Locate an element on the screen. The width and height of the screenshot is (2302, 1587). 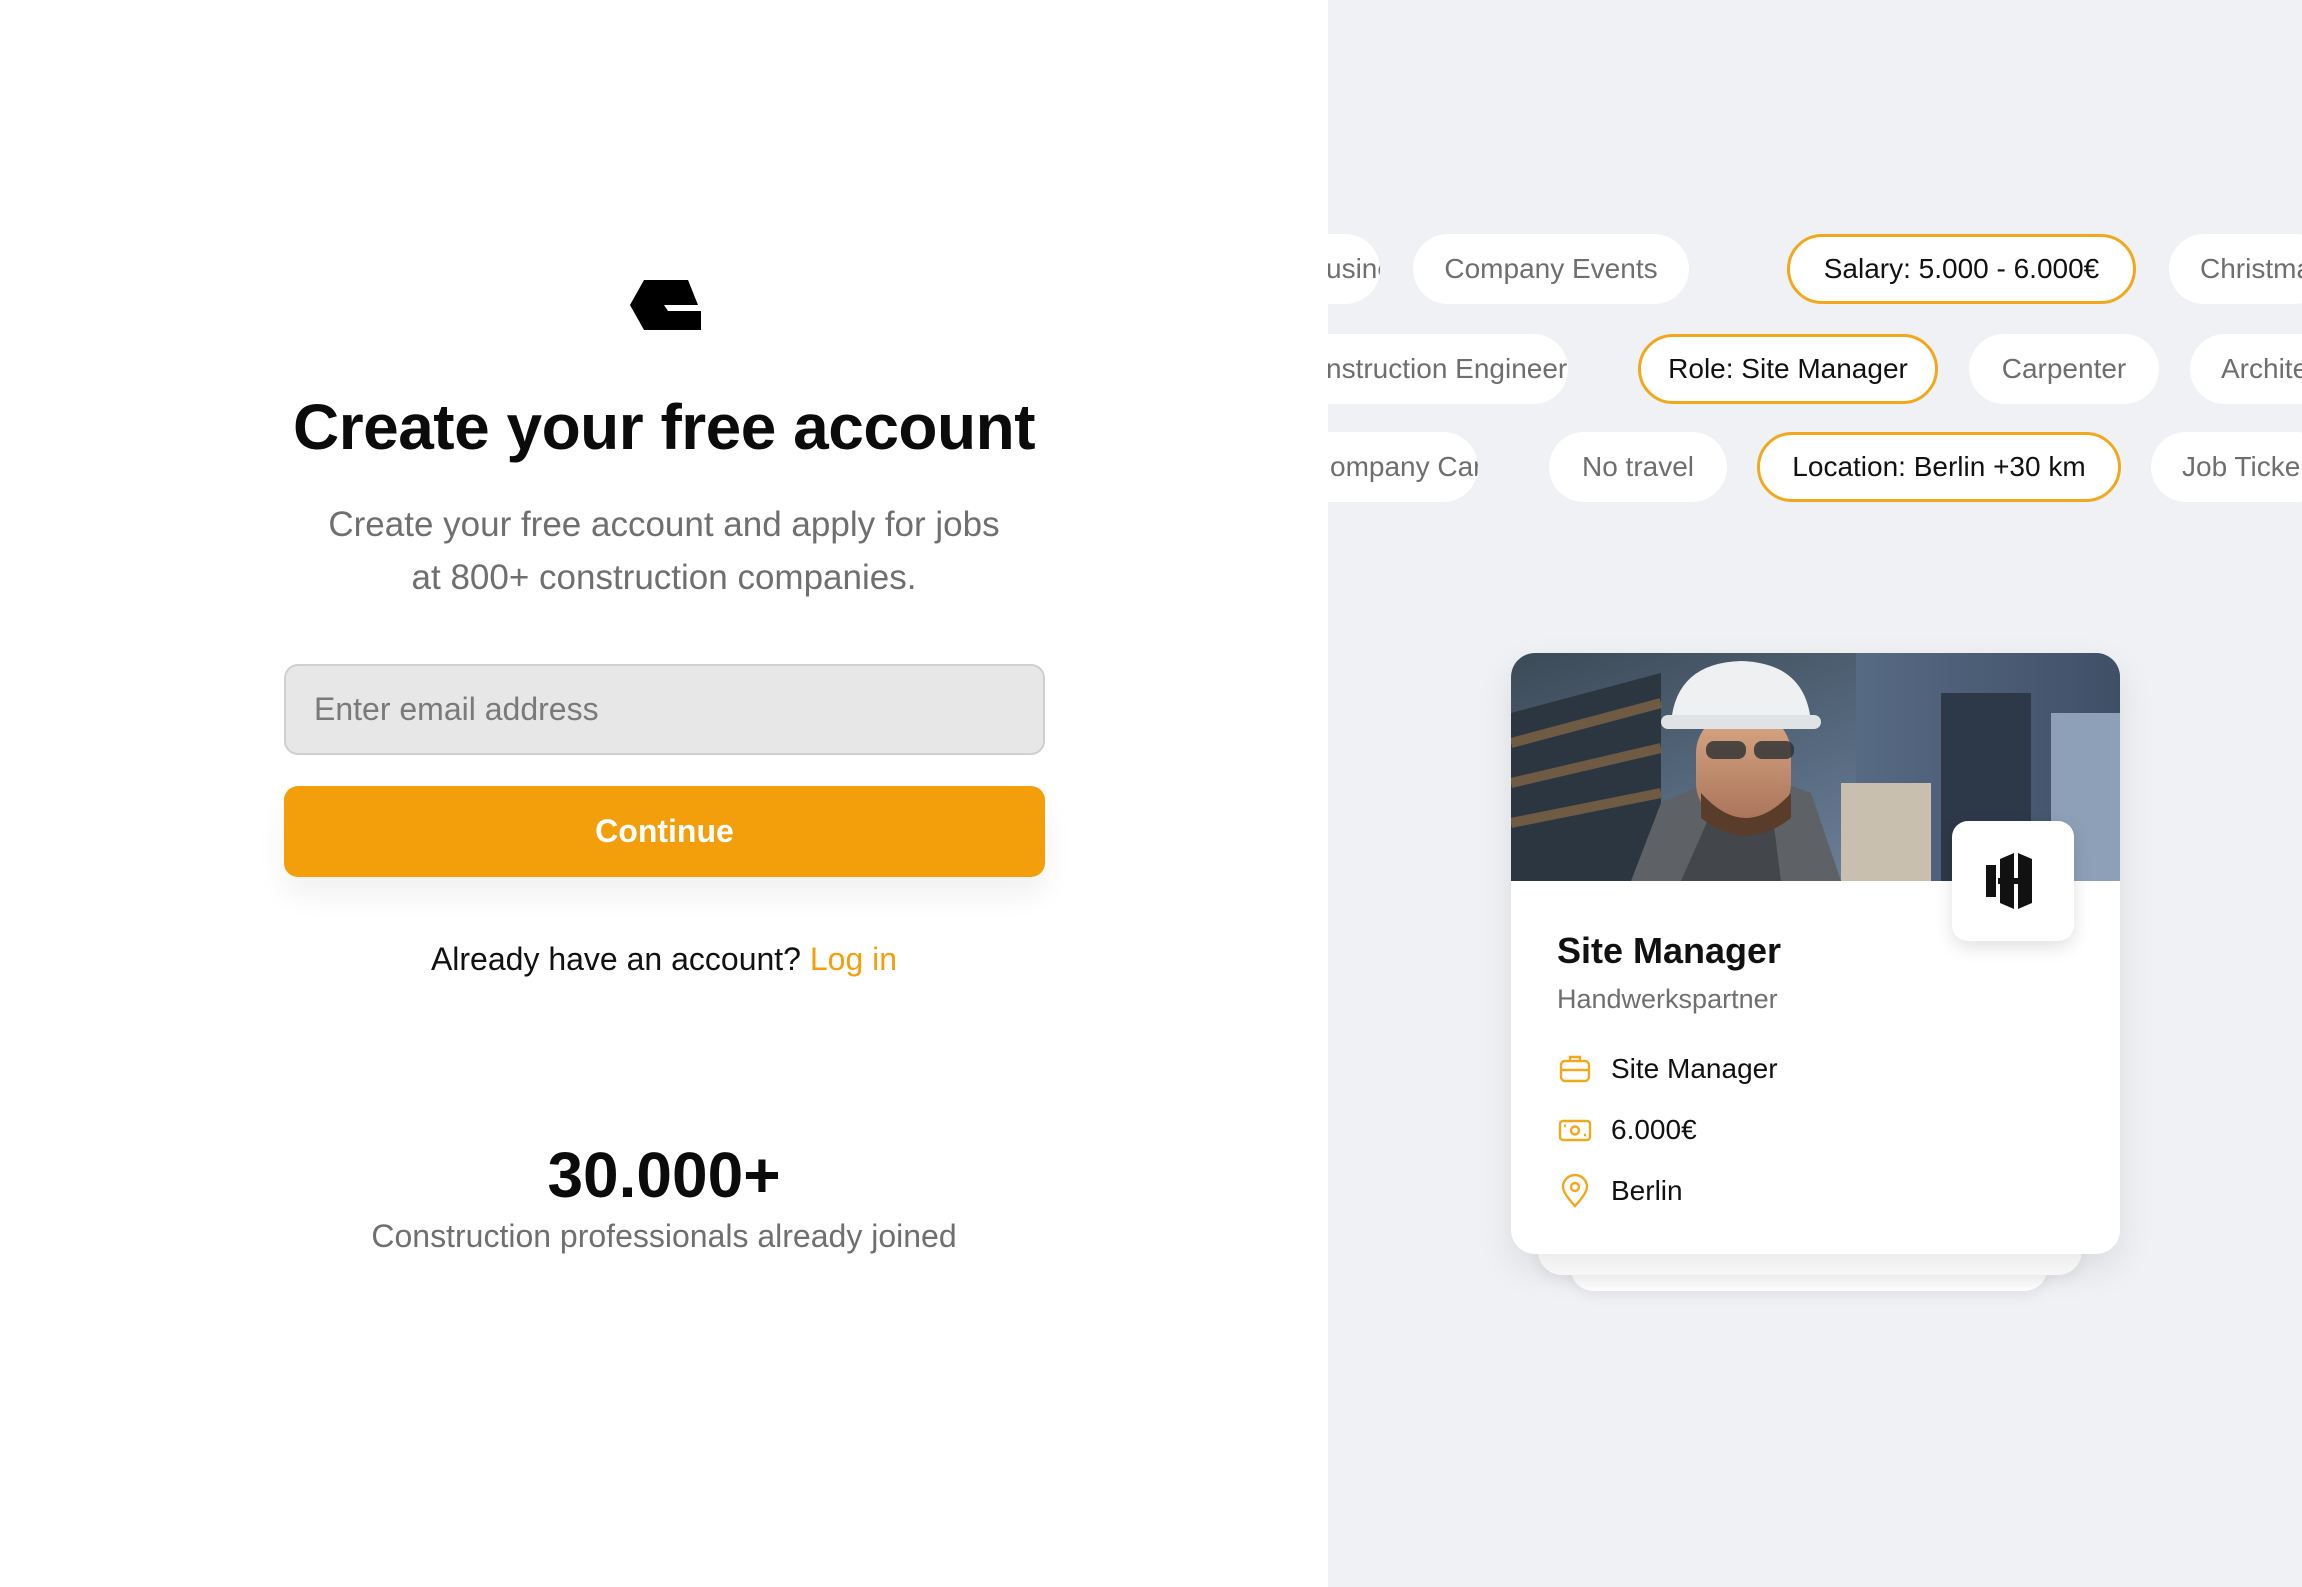
continue-button: Continue is located at coordinates (664, 831).